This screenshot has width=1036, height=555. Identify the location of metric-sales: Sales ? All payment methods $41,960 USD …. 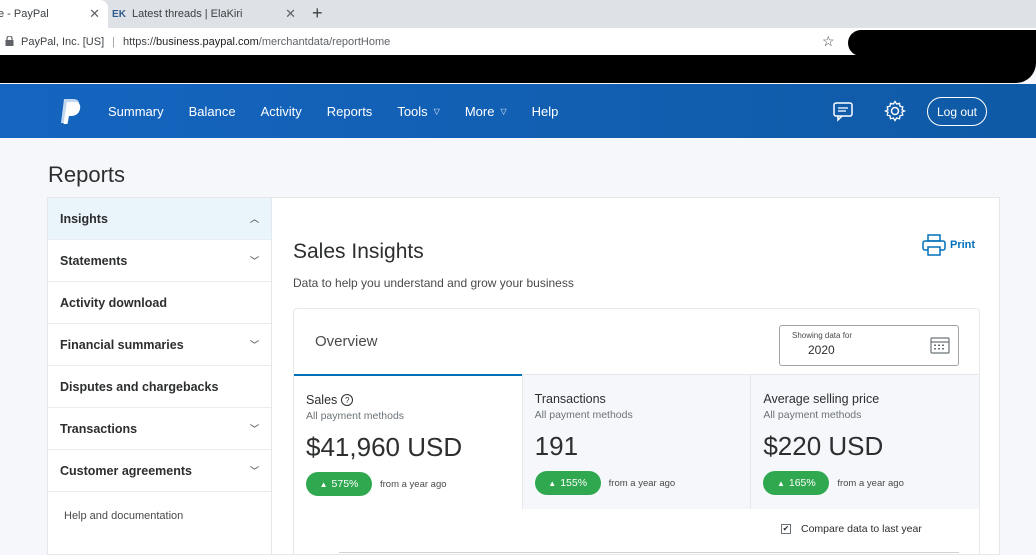
(408, 441).